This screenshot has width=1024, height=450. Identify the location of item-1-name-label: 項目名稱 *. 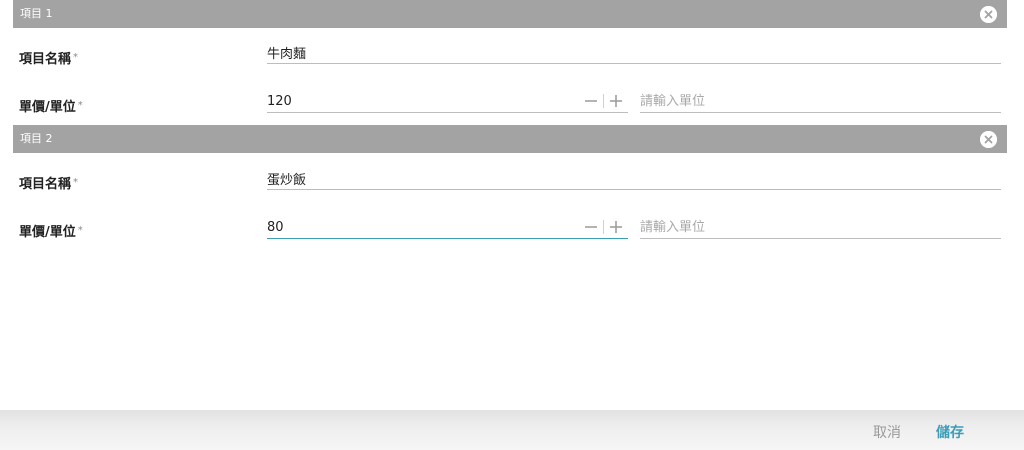
(48, 57).